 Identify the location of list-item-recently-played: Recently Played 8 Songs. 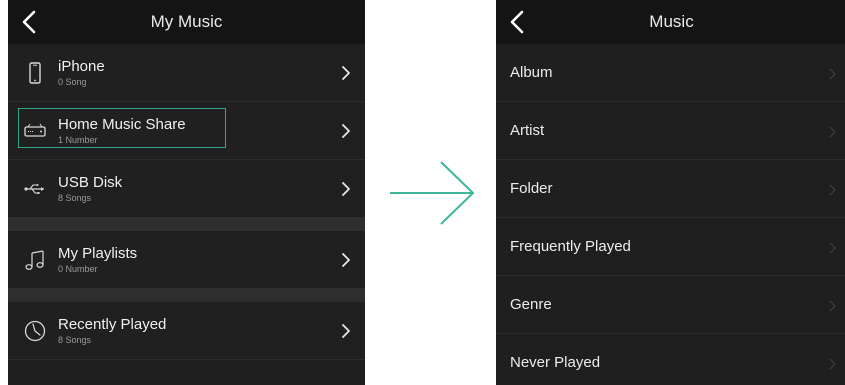
(186, 330).